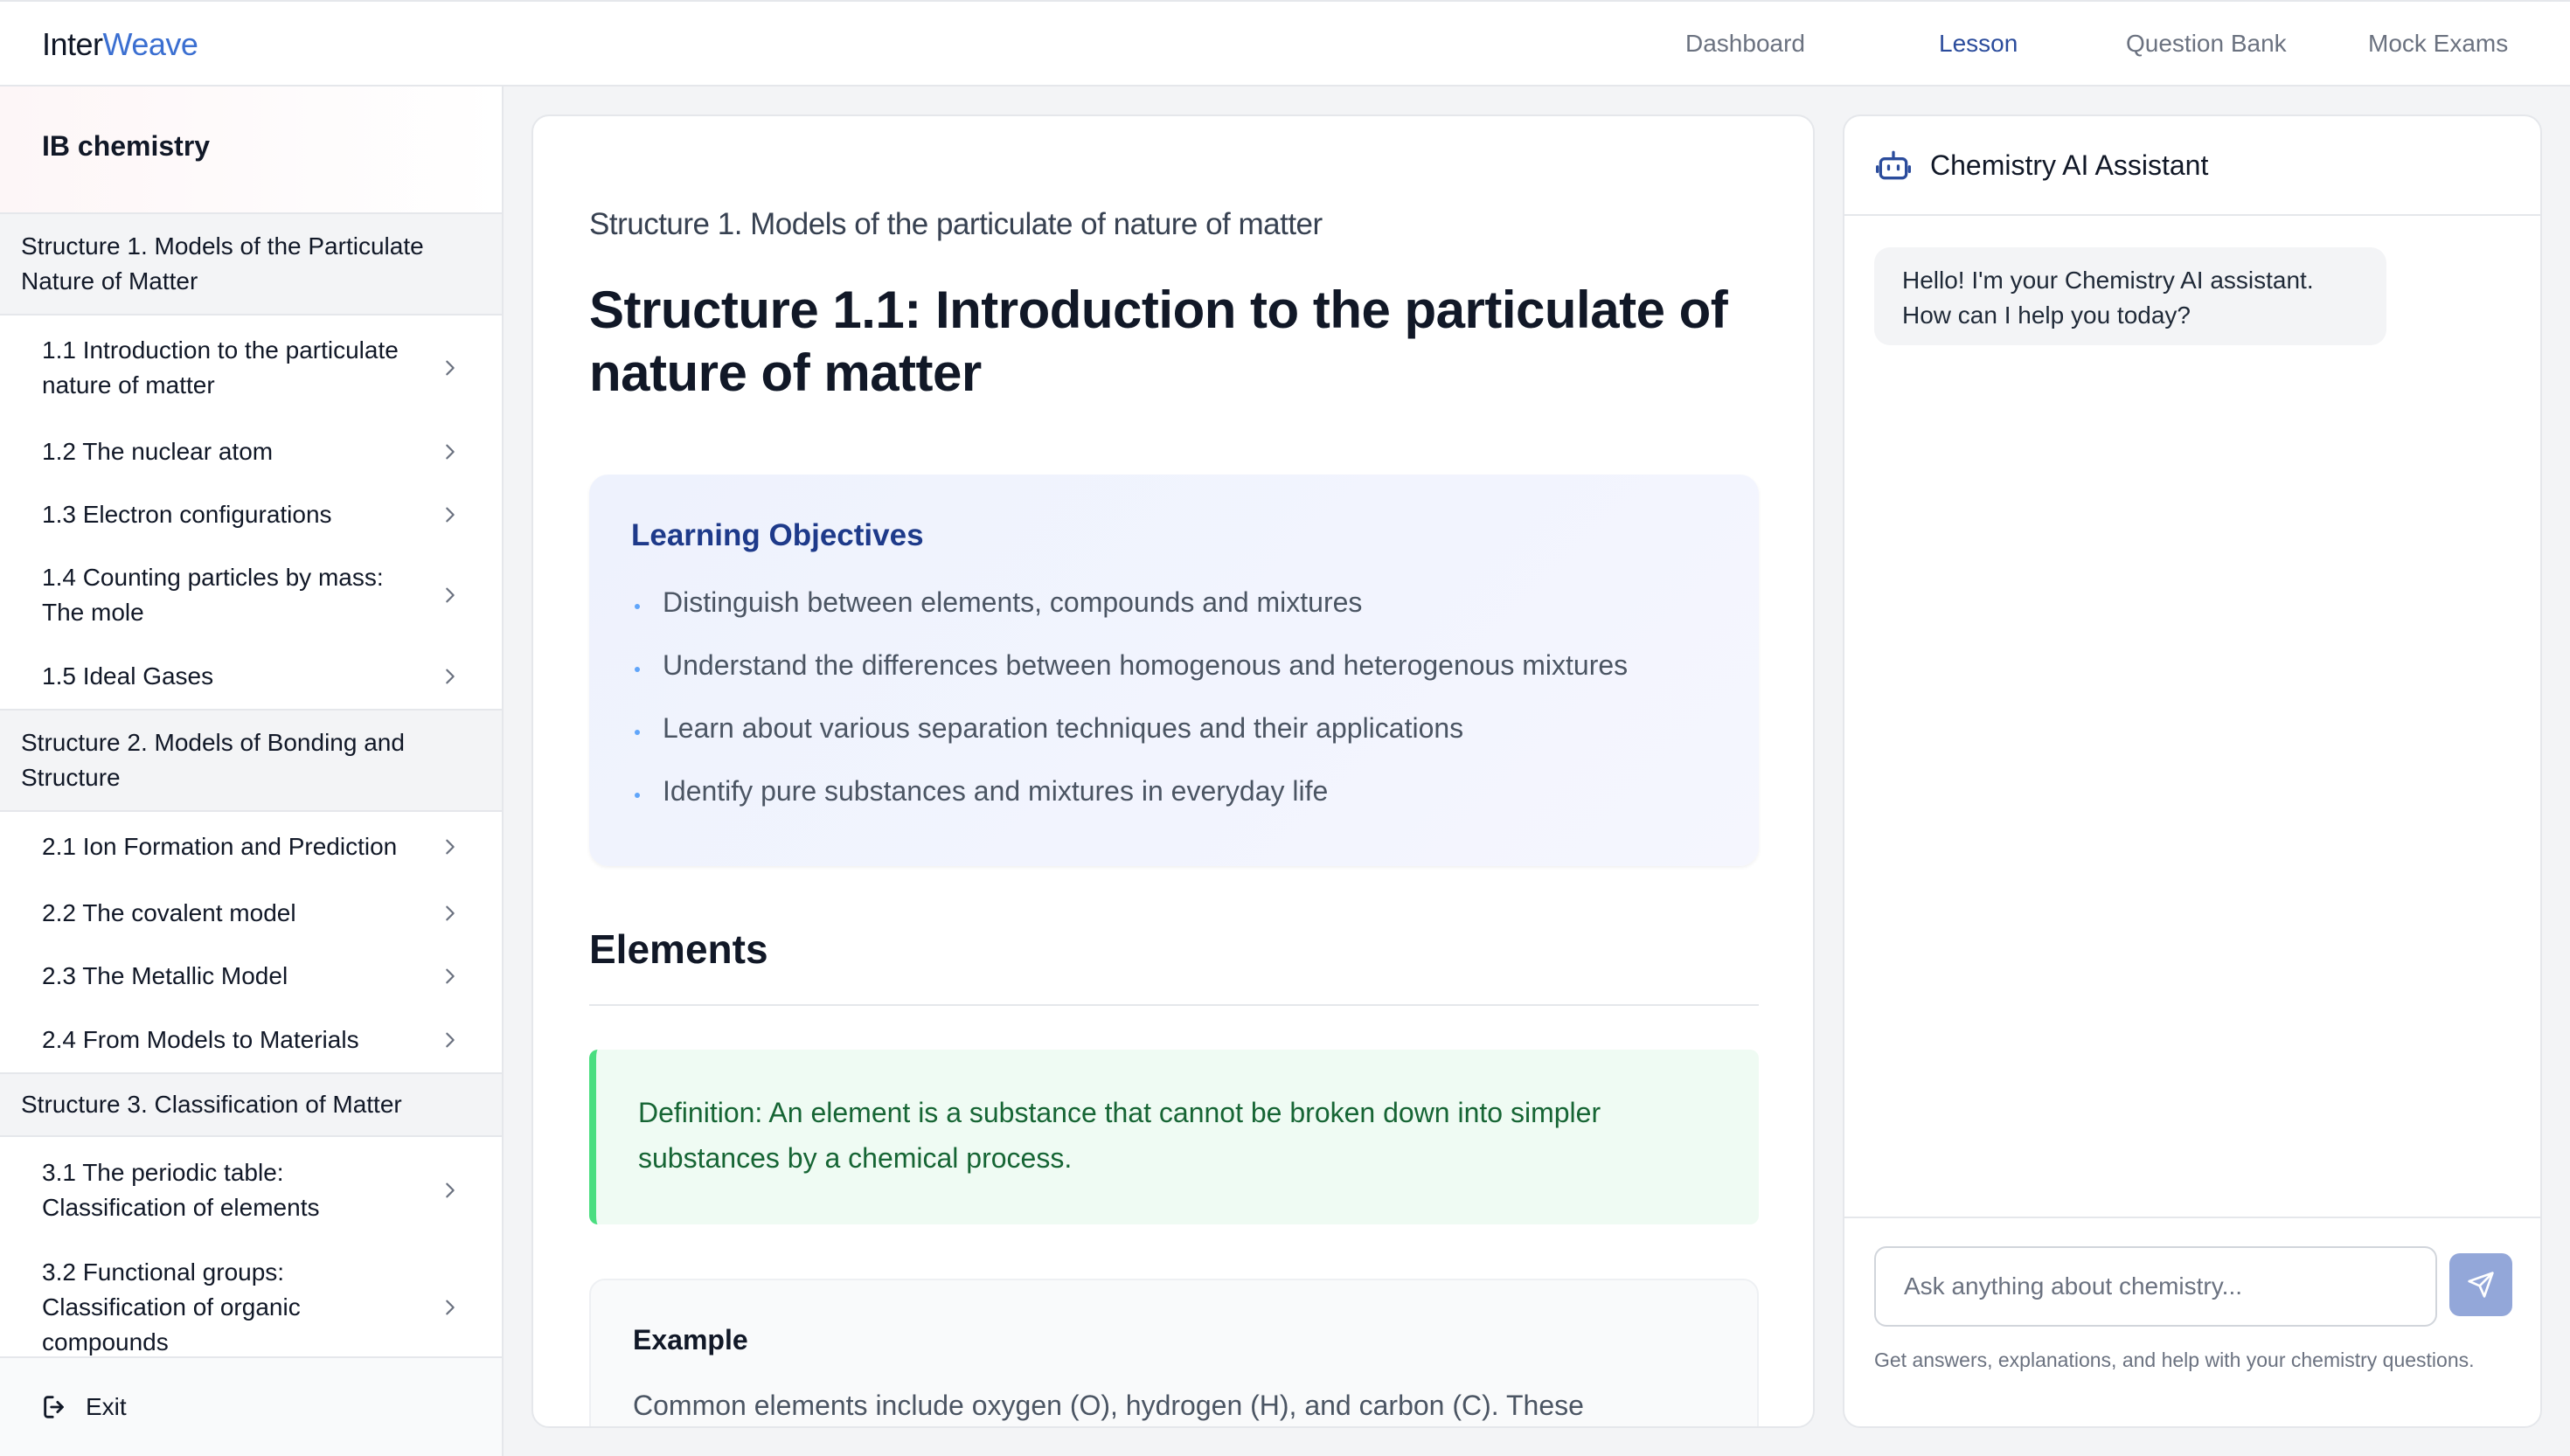  Describe the element at coordinates (251, 676) in the screenshot. I see `lesson-item-1-5: 1.5 Ideal Gases` at that location.